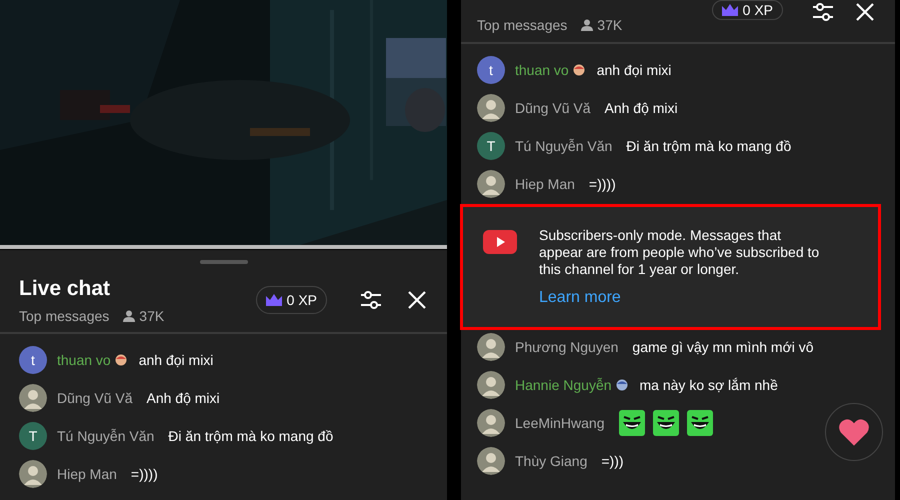 The image size is (900, 500). I want to click on heart-icon, so click(854, 432).